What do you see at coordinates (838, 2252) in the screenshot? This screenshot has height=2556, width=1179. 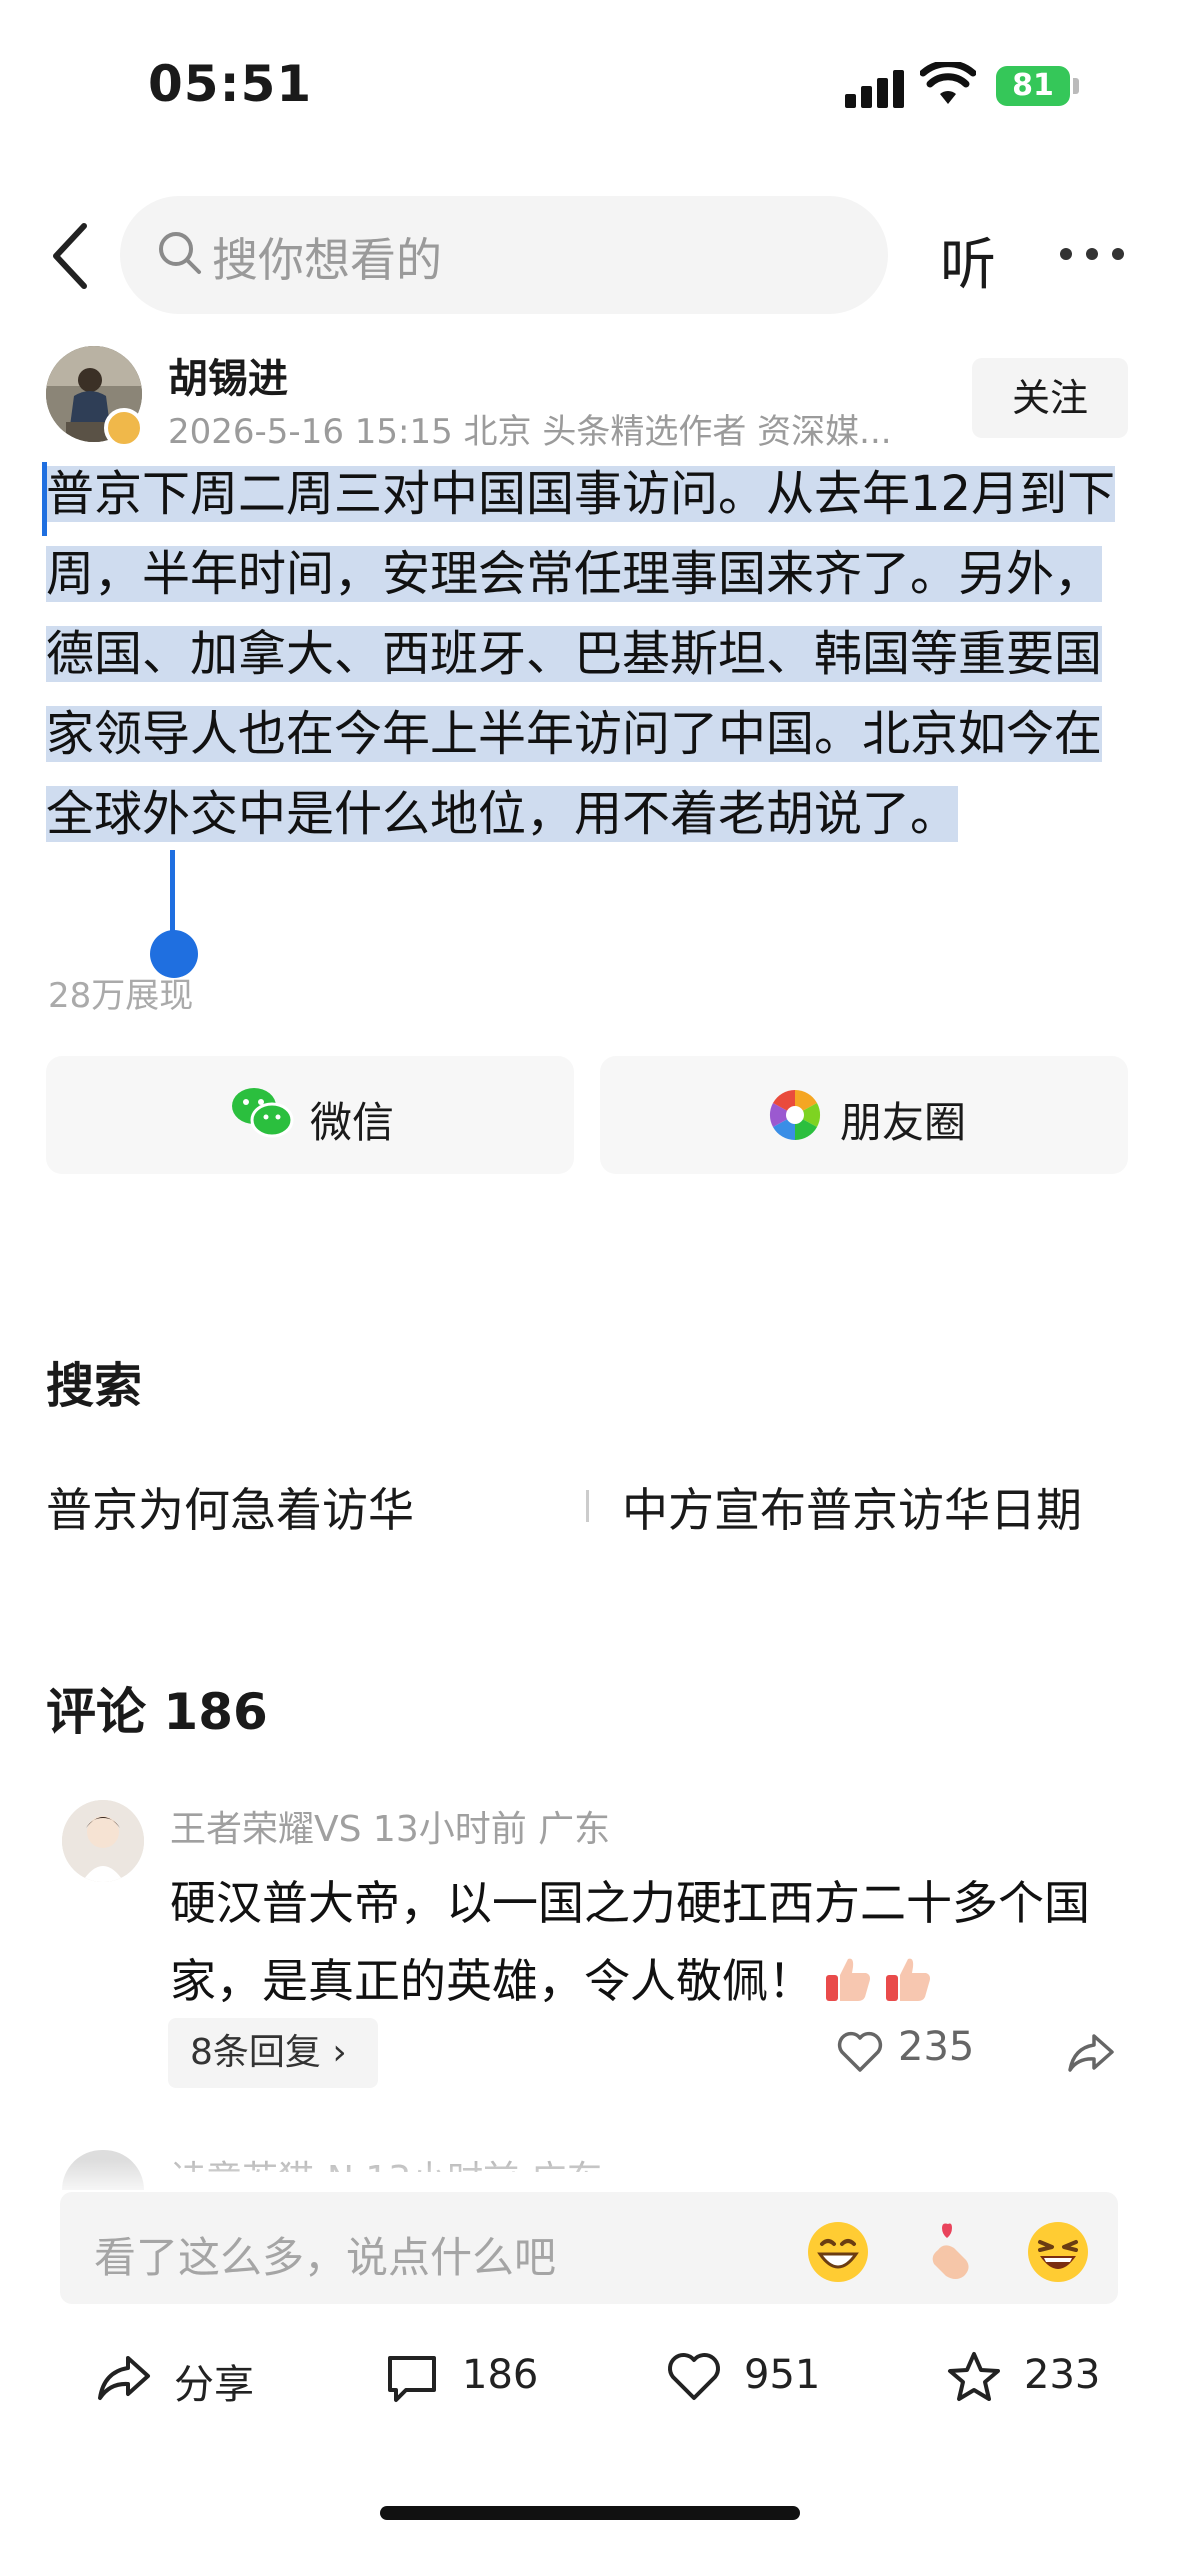 I see `grin-emoji-icon` at bounding box center [838, 2252].